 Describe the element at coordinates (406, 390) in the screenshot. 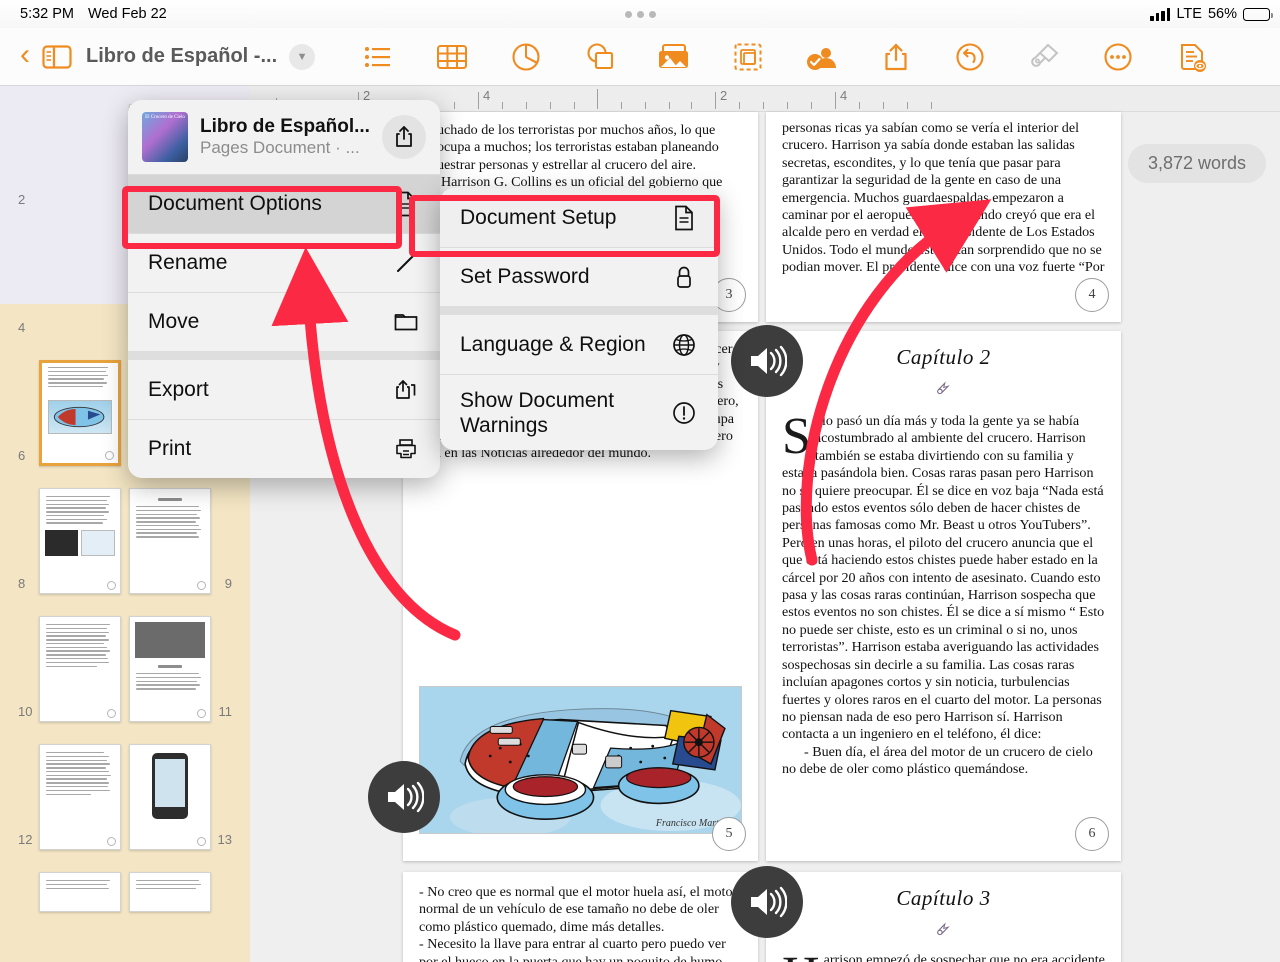

I see `export-icon` at that location.